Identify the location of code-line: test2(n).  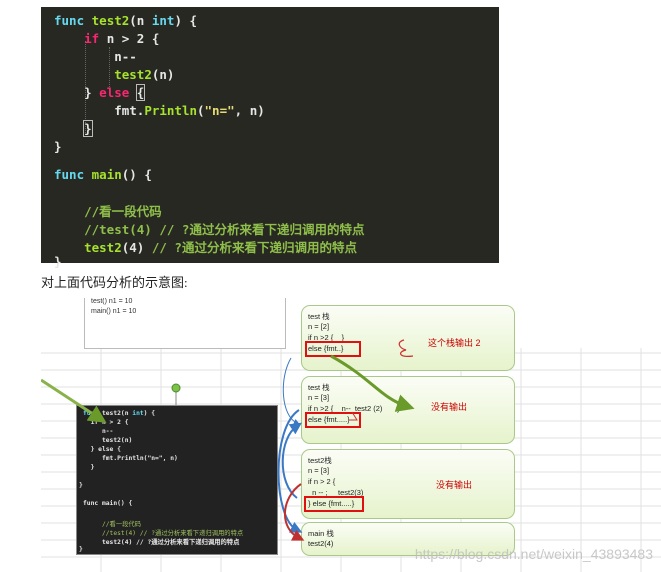
(144, 74).